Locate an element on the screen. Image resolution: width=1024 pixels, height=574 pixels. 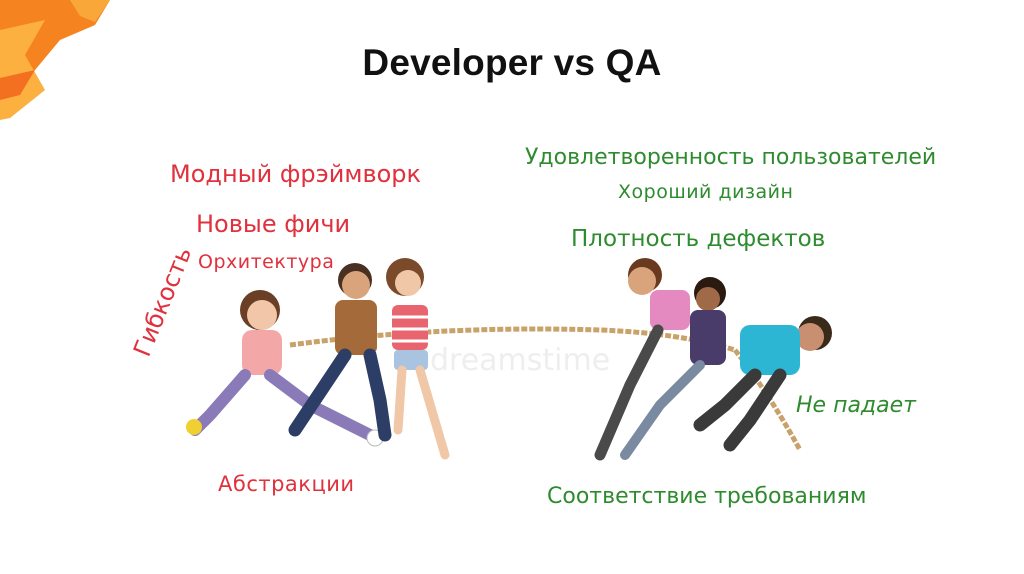
dev-item-features: Новые фичи is located at coordinates (273, 224).